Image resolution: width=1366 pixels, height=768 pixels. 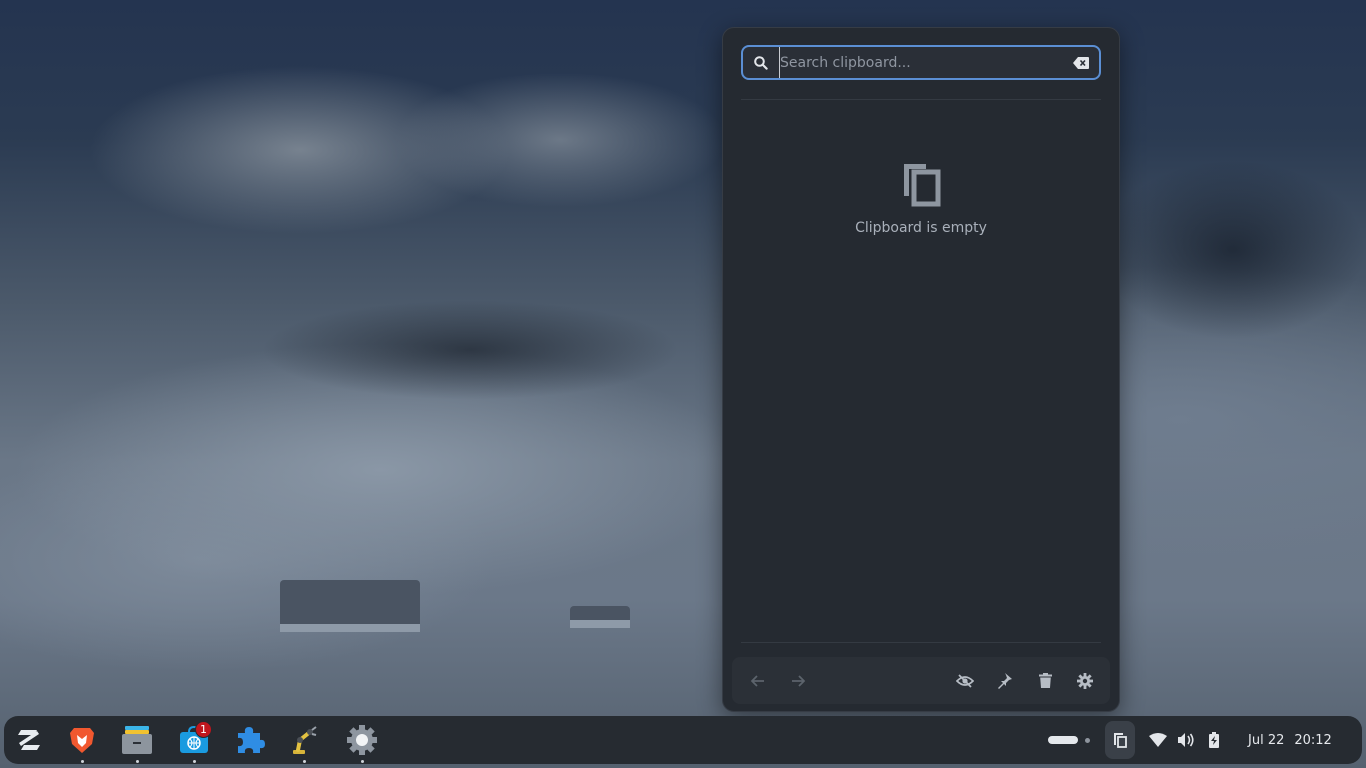 I want to click on files-button, so click(x=137, y=740).